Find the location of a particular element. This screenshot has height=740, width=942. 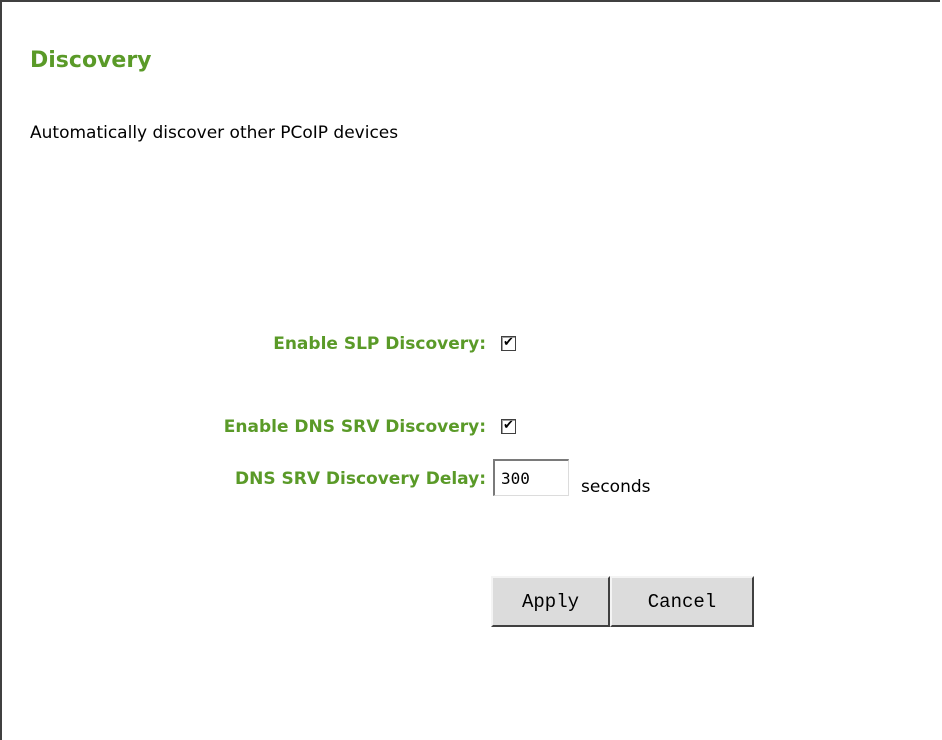

slp-discovery-checkbox: ✔ is located at coordinates (508, 343).